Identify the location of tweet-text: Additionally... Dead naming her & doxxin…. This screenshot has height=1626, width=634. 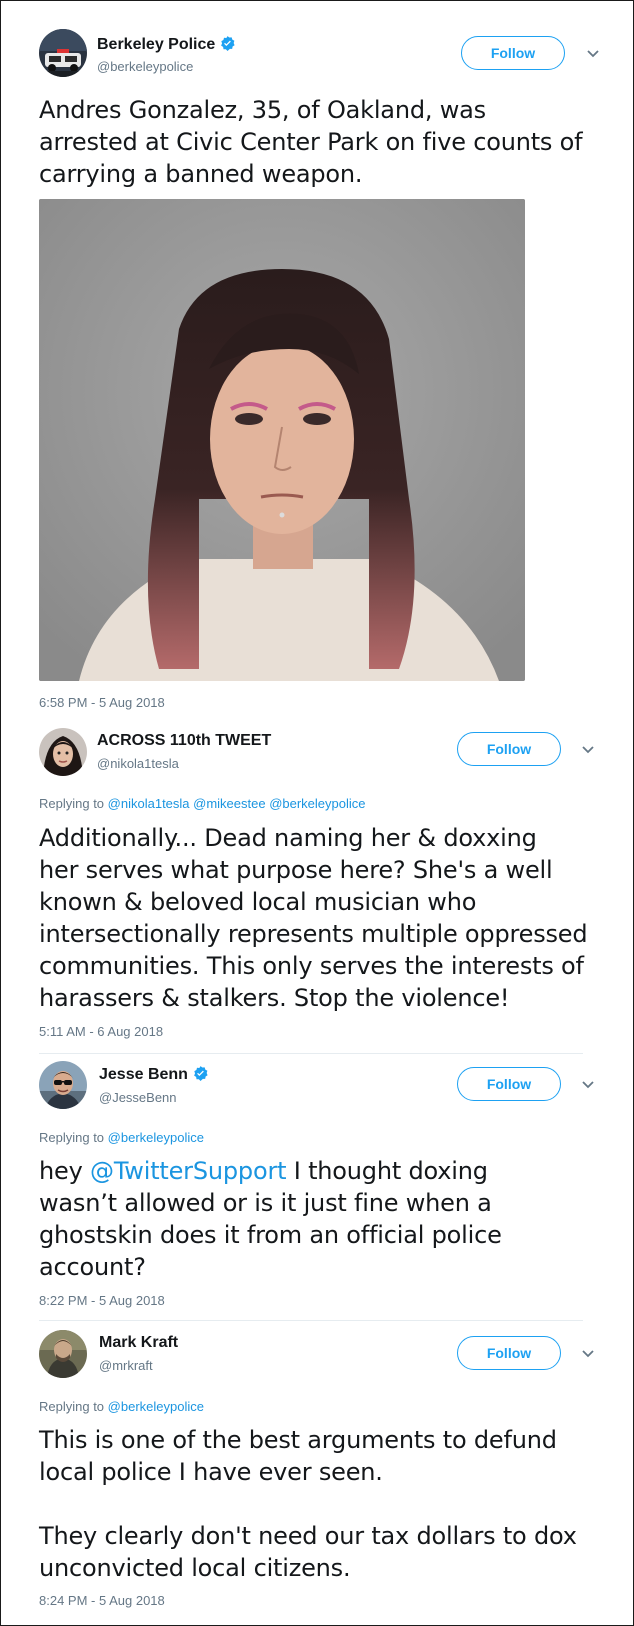
(313, 918).